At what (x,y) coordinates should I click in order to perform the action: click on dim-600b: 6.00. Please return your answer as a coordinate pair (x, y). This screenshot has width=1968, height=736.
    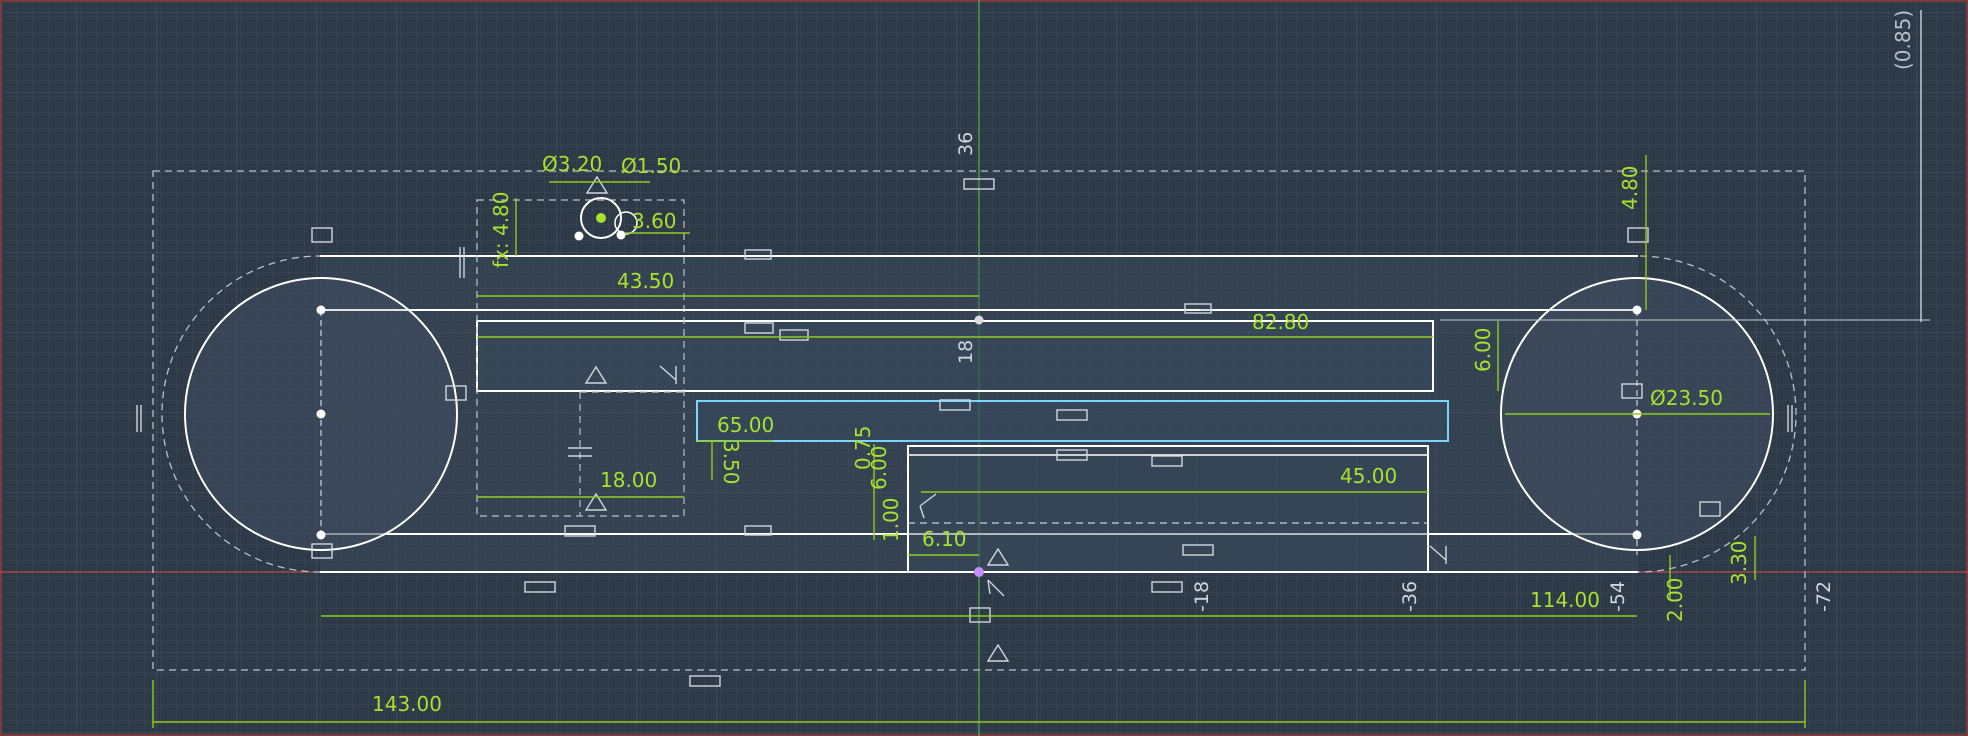
    Looking at the image, I should click on (879, 467).